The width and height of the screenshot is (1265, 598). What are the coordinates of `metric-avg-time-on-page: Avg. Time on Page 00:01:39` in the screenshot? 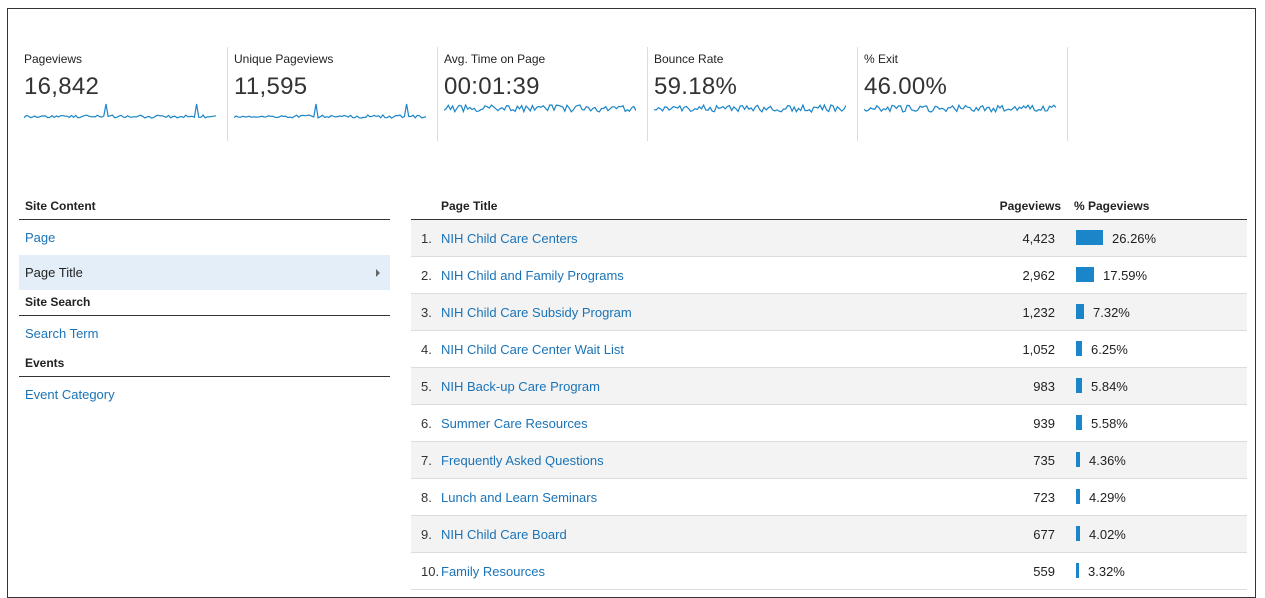 It's located at (543, 94).